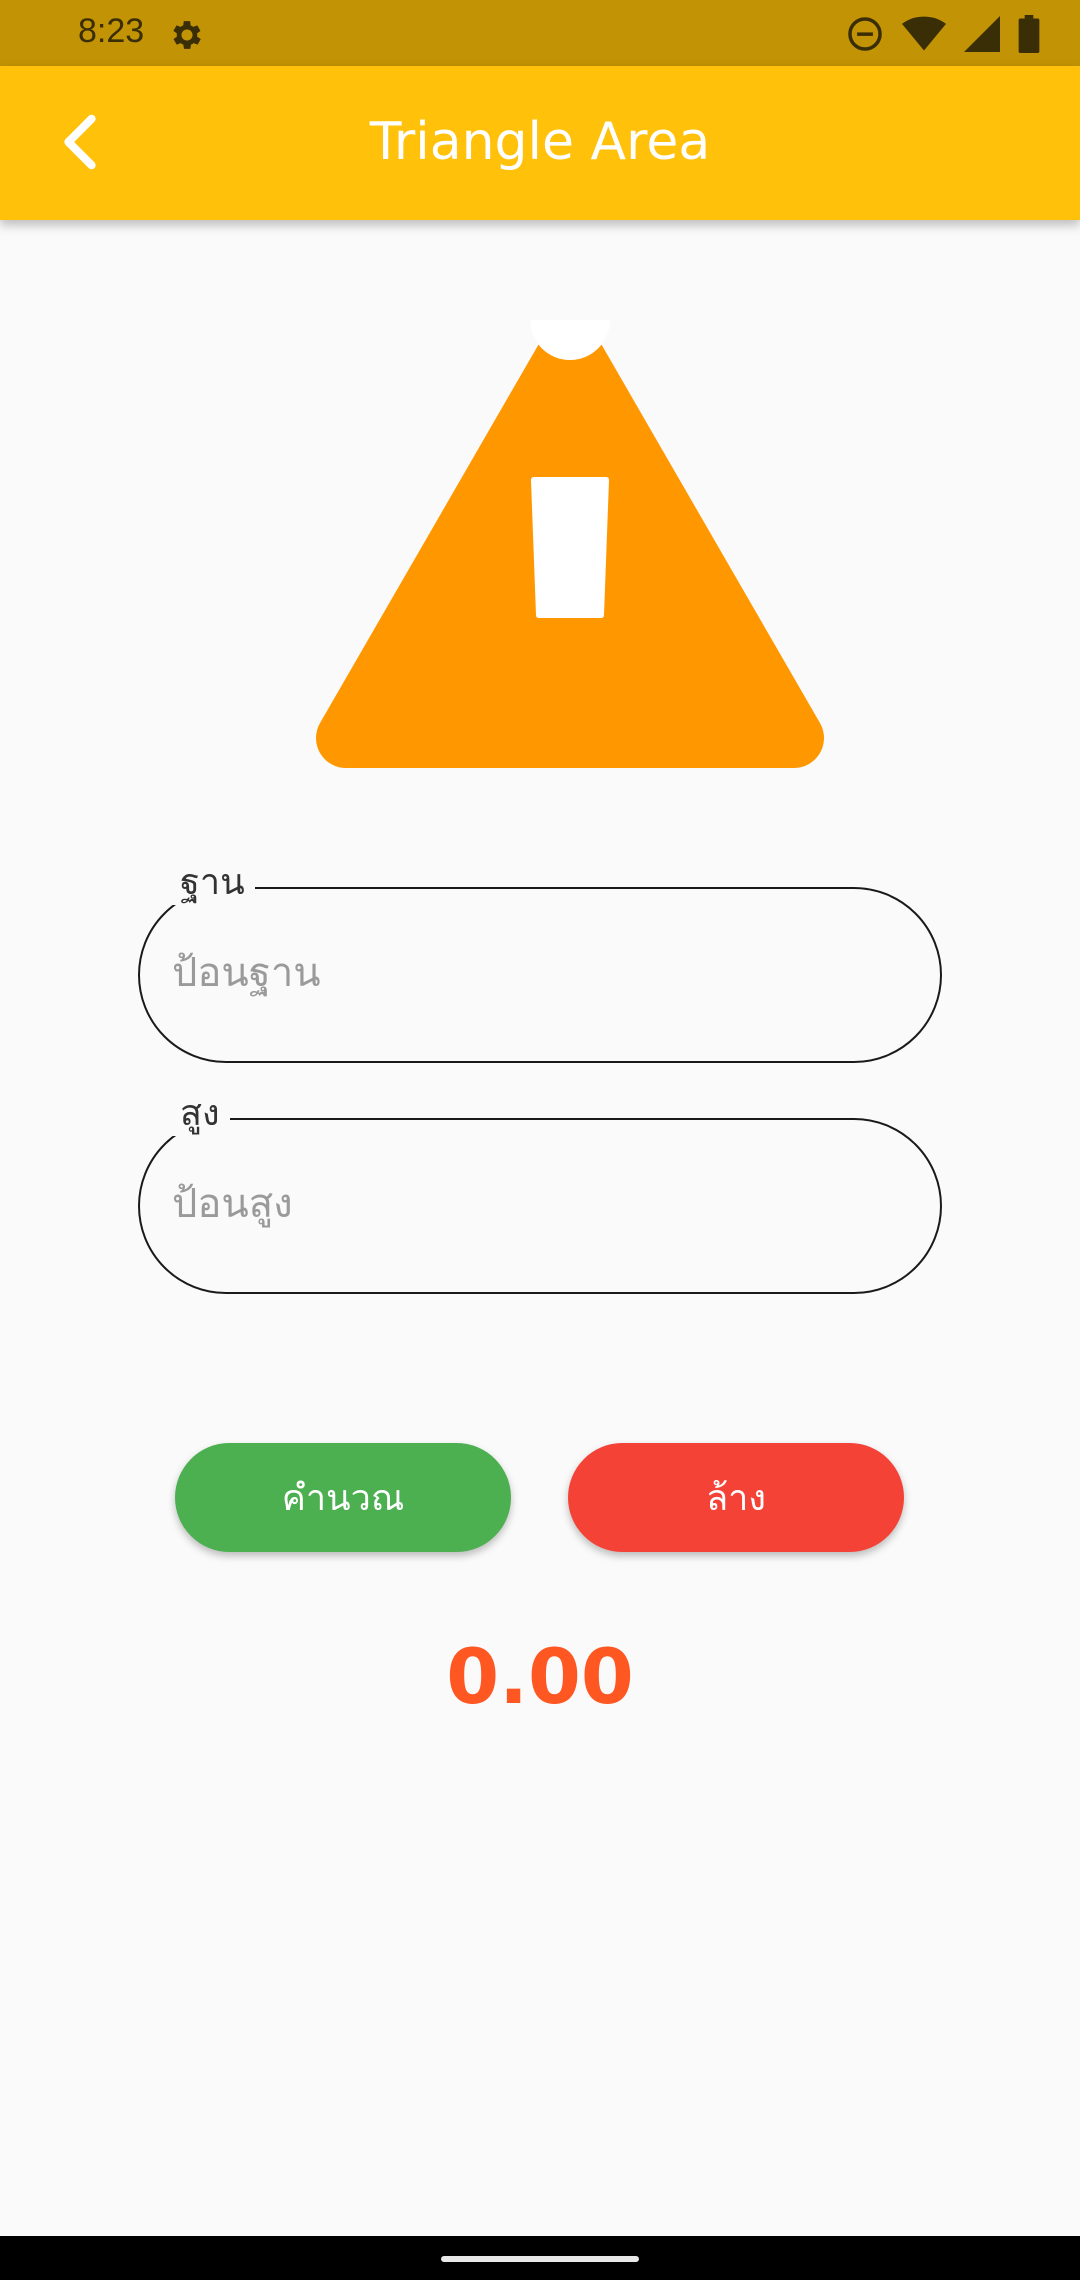 This screenshot has width=1080, height=2280. What do you see at coordinates (212, 883) in the screenshot?
I see `base-field-label: ฐาน` at bounding box center [212, 883].